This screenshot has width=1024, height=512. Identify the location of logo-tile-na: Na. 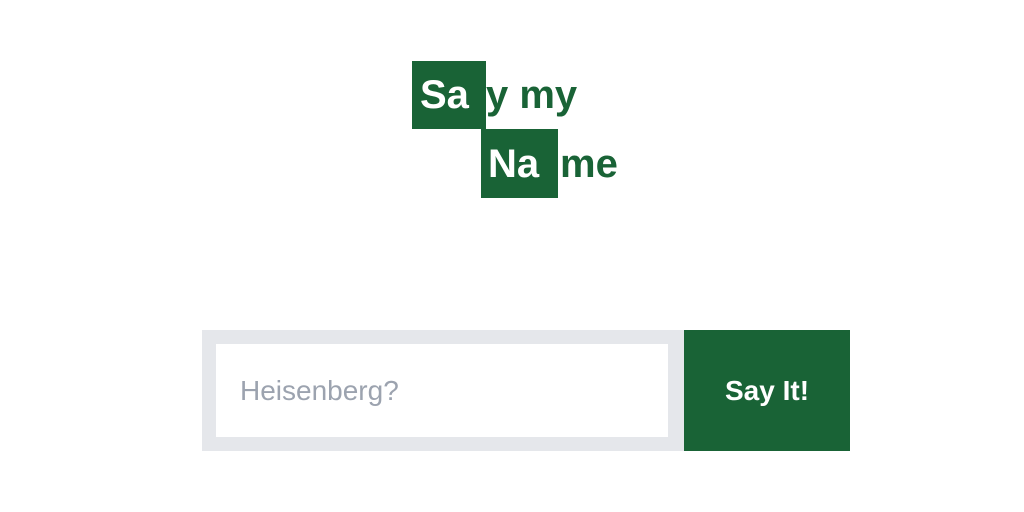
(519, 163).